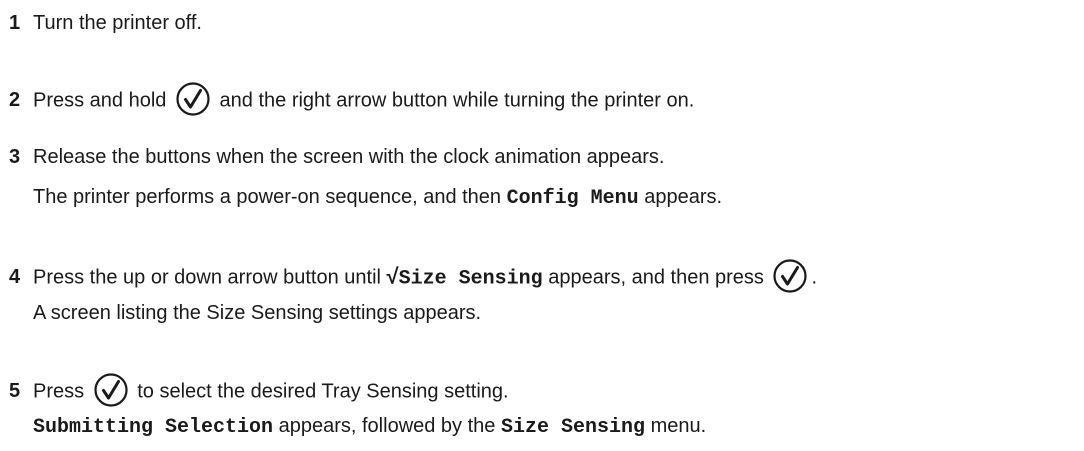 This screenshot has height=451, width=1084. I want to click on menu-item-code: Size Sensing, so click(470, 279).